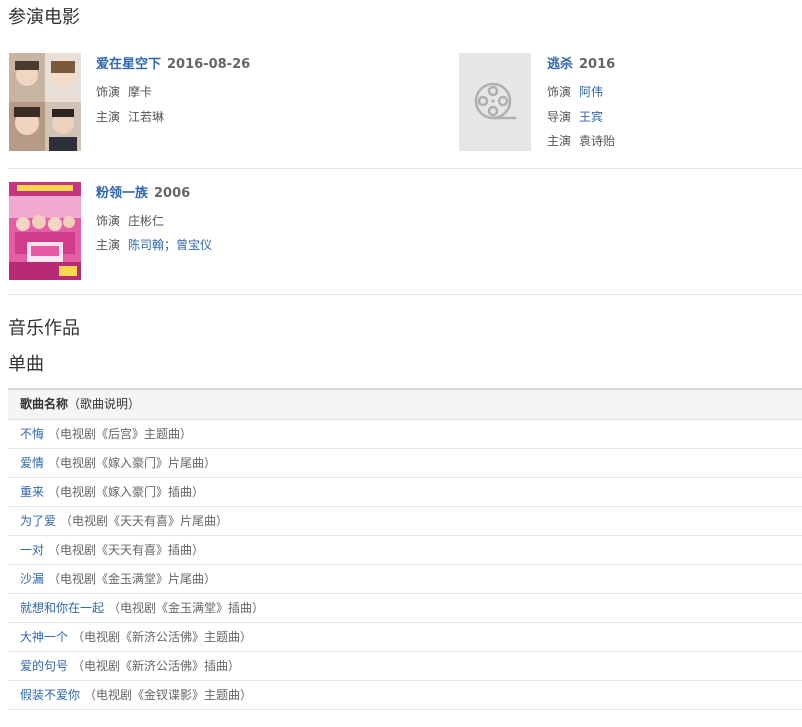 This screenshot has height=727, width=802. Describe the element at coordinates (405, 637) in the screenshot. I see `table-row: 大神一个 （电视剧《新济公活佛》主题曲）` at that location.